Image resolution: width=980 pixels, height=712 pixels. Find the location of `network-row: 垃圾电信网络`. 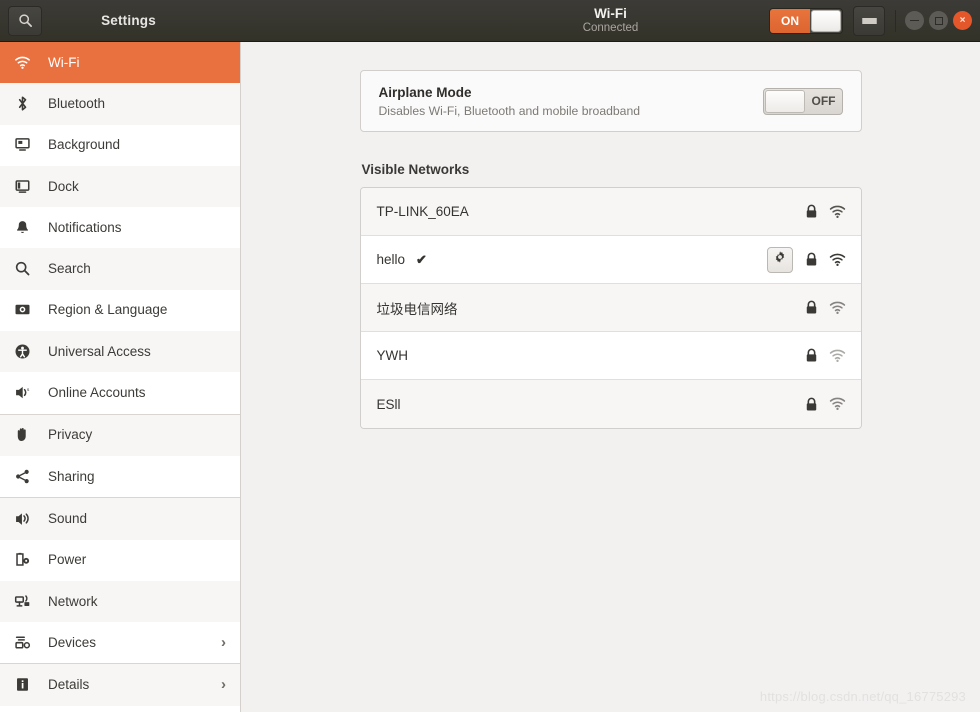

network-row: 垃圾电信网络 is located at coordinates (610, 308).